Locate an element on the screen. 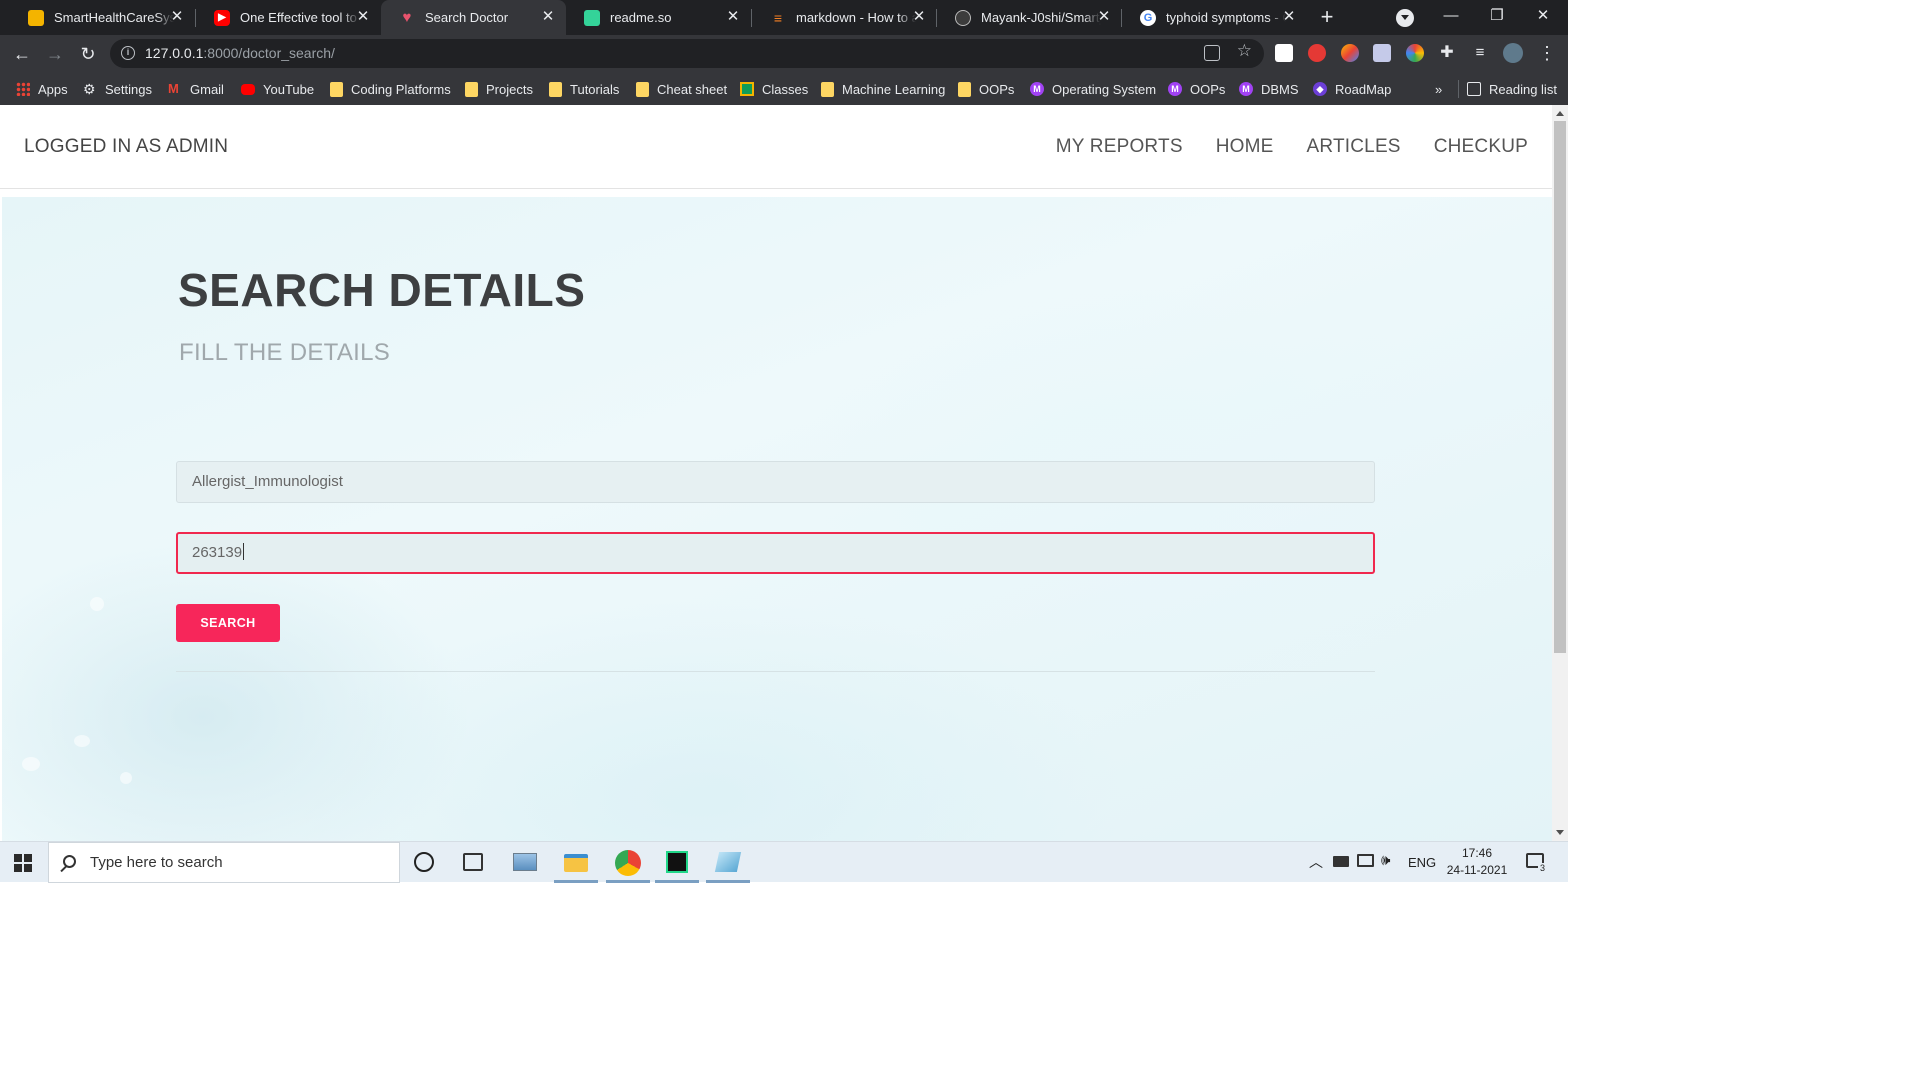  profile-avatar is located at coordinates (1513, 53).